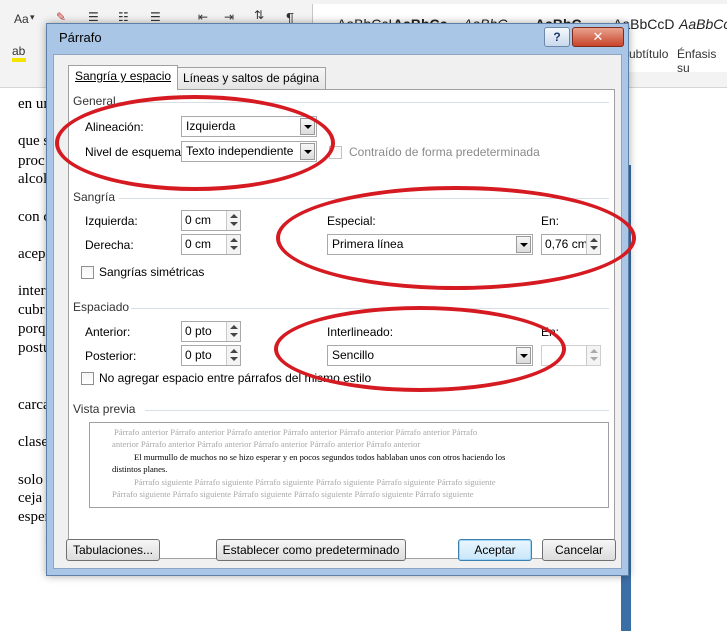  What do you see at coordinates (94, 197) in the screenshot?
I see `indent-heading: Sangría` at bounding box center [94, 197].